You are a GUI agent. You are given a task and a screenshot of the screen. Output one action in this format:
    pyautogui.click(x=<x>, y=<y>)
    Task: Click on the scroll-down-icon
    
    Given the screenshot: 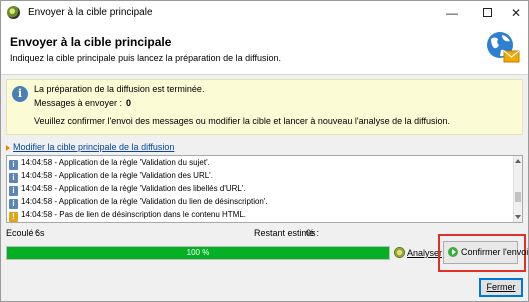 What is the action you would take?
    pyautogui.click(x=518, y=217)
    